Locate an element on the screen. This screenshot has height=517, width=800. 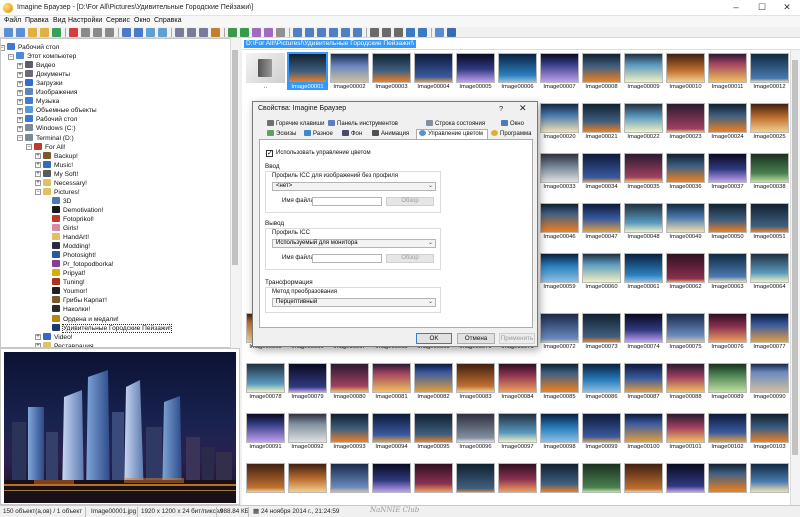
thumbnail-item: Image00078 is located at coordinates (265, 383).